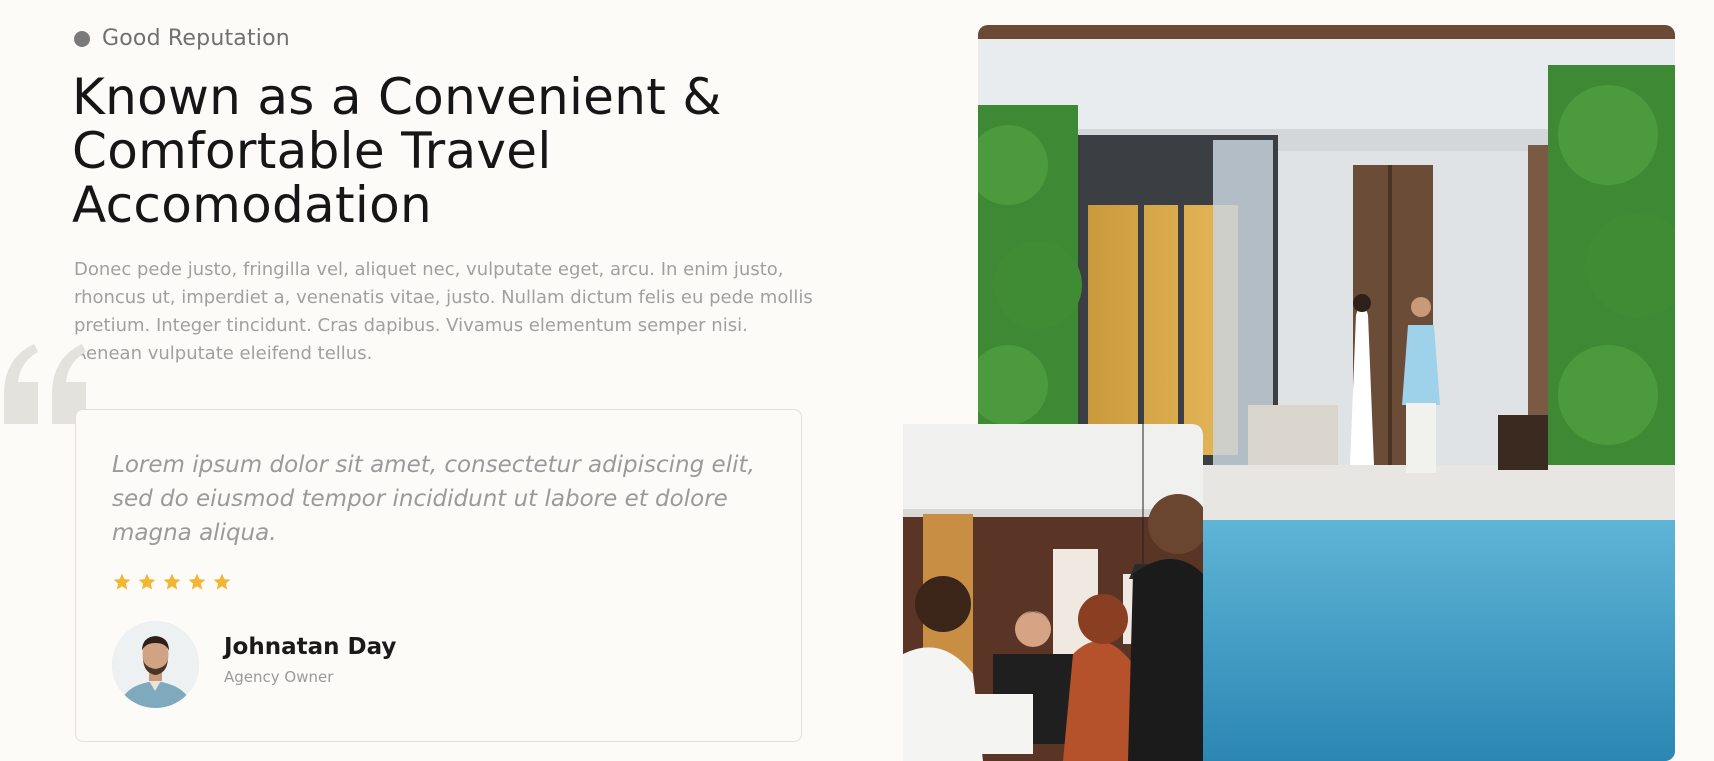 Image resolution: width=1714 pixels, height=761 pixels. What do you see at coordinates (196, 38) in the screenshot?
I see `eyebrow-label: Good Reputation` at bounding box center [196, 38].